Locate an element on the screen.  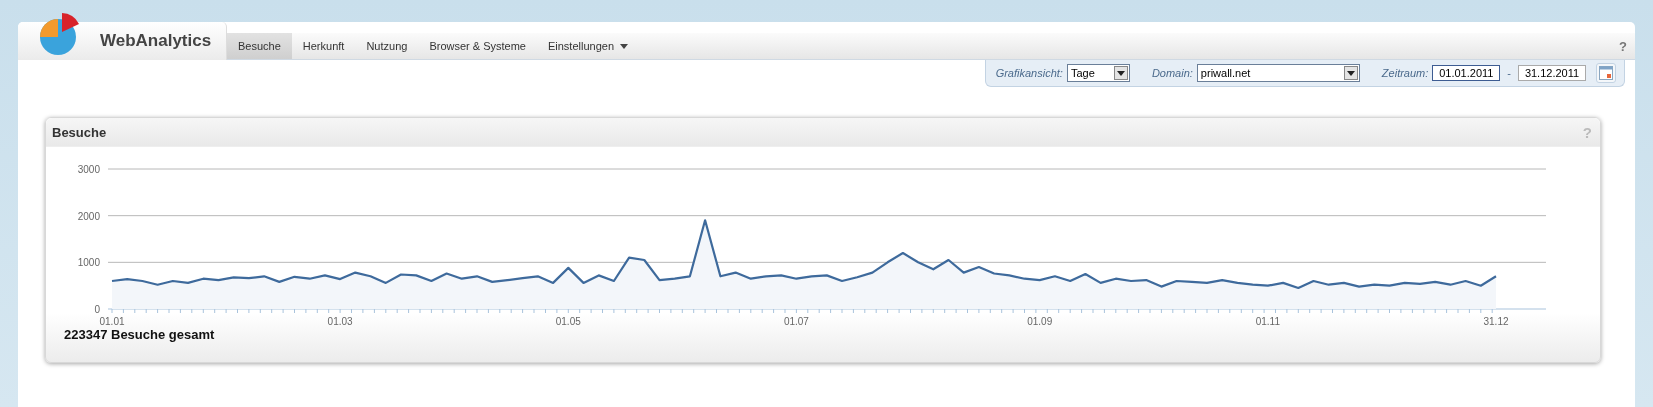
nav-tab: Einstellungen is located at coordinates (588, 46).